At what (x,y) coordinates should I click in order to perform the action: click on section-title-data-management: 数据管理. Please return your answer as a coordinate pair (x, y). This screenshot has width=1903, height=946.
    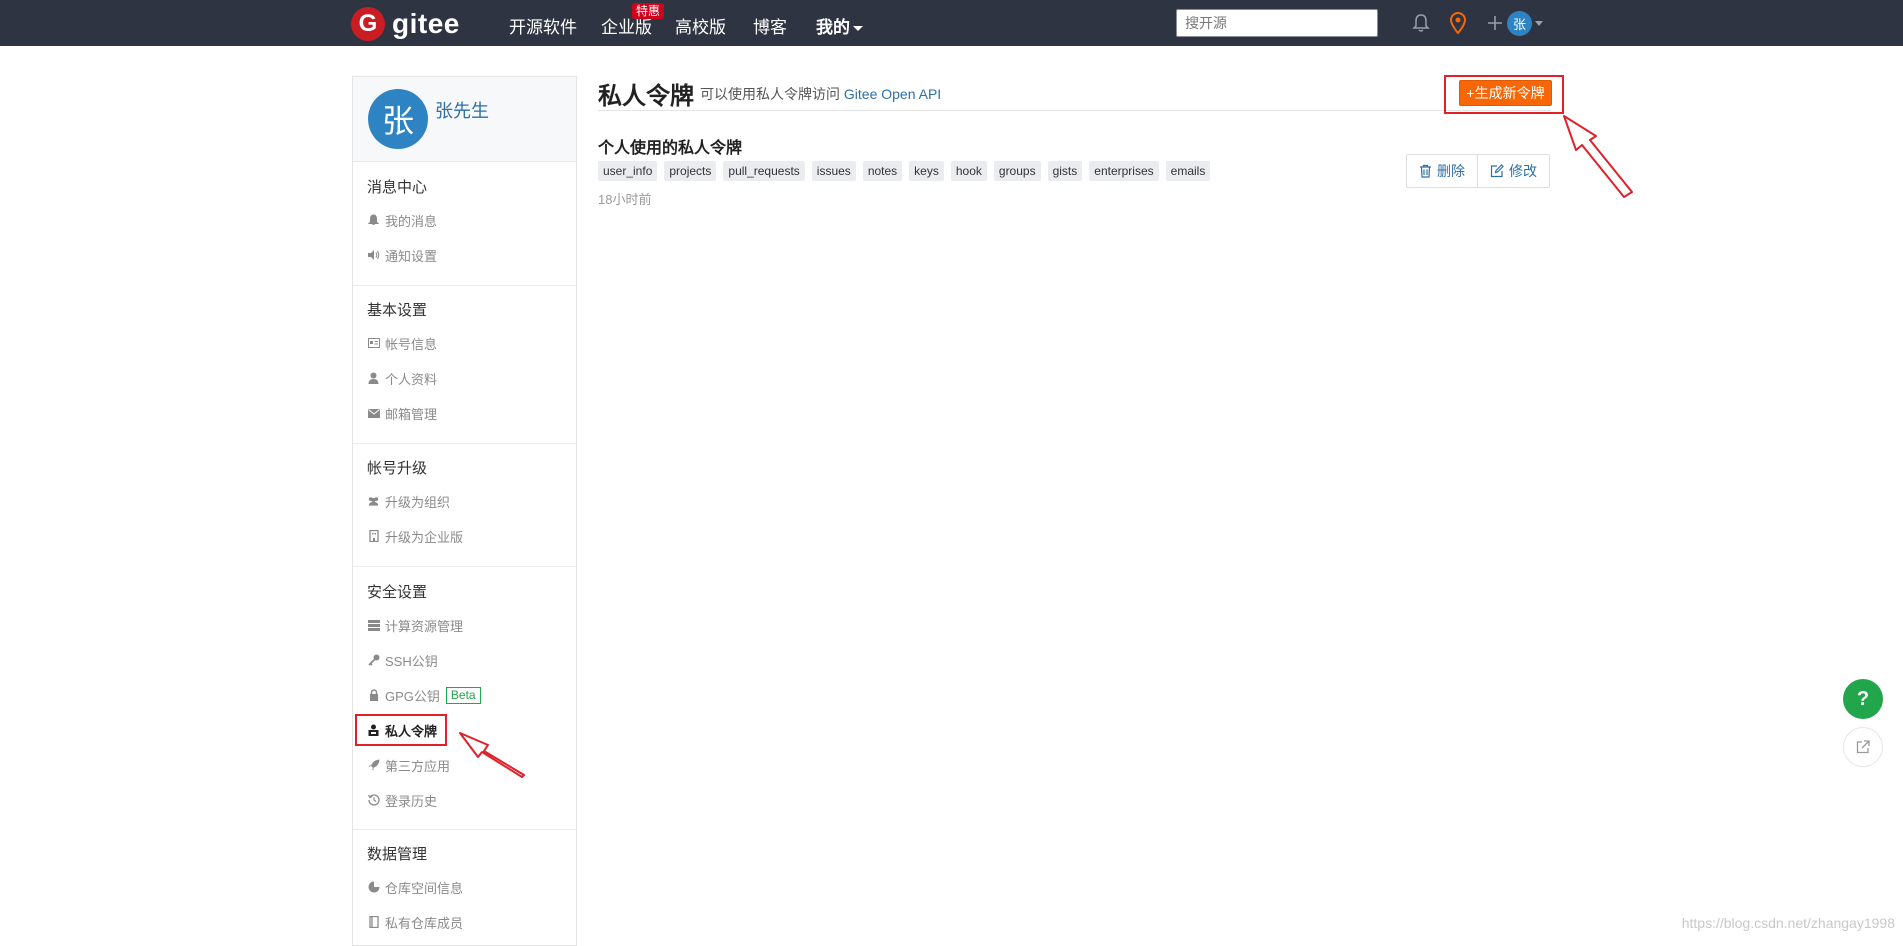
    Looking at the image, I should click on (397, 853).